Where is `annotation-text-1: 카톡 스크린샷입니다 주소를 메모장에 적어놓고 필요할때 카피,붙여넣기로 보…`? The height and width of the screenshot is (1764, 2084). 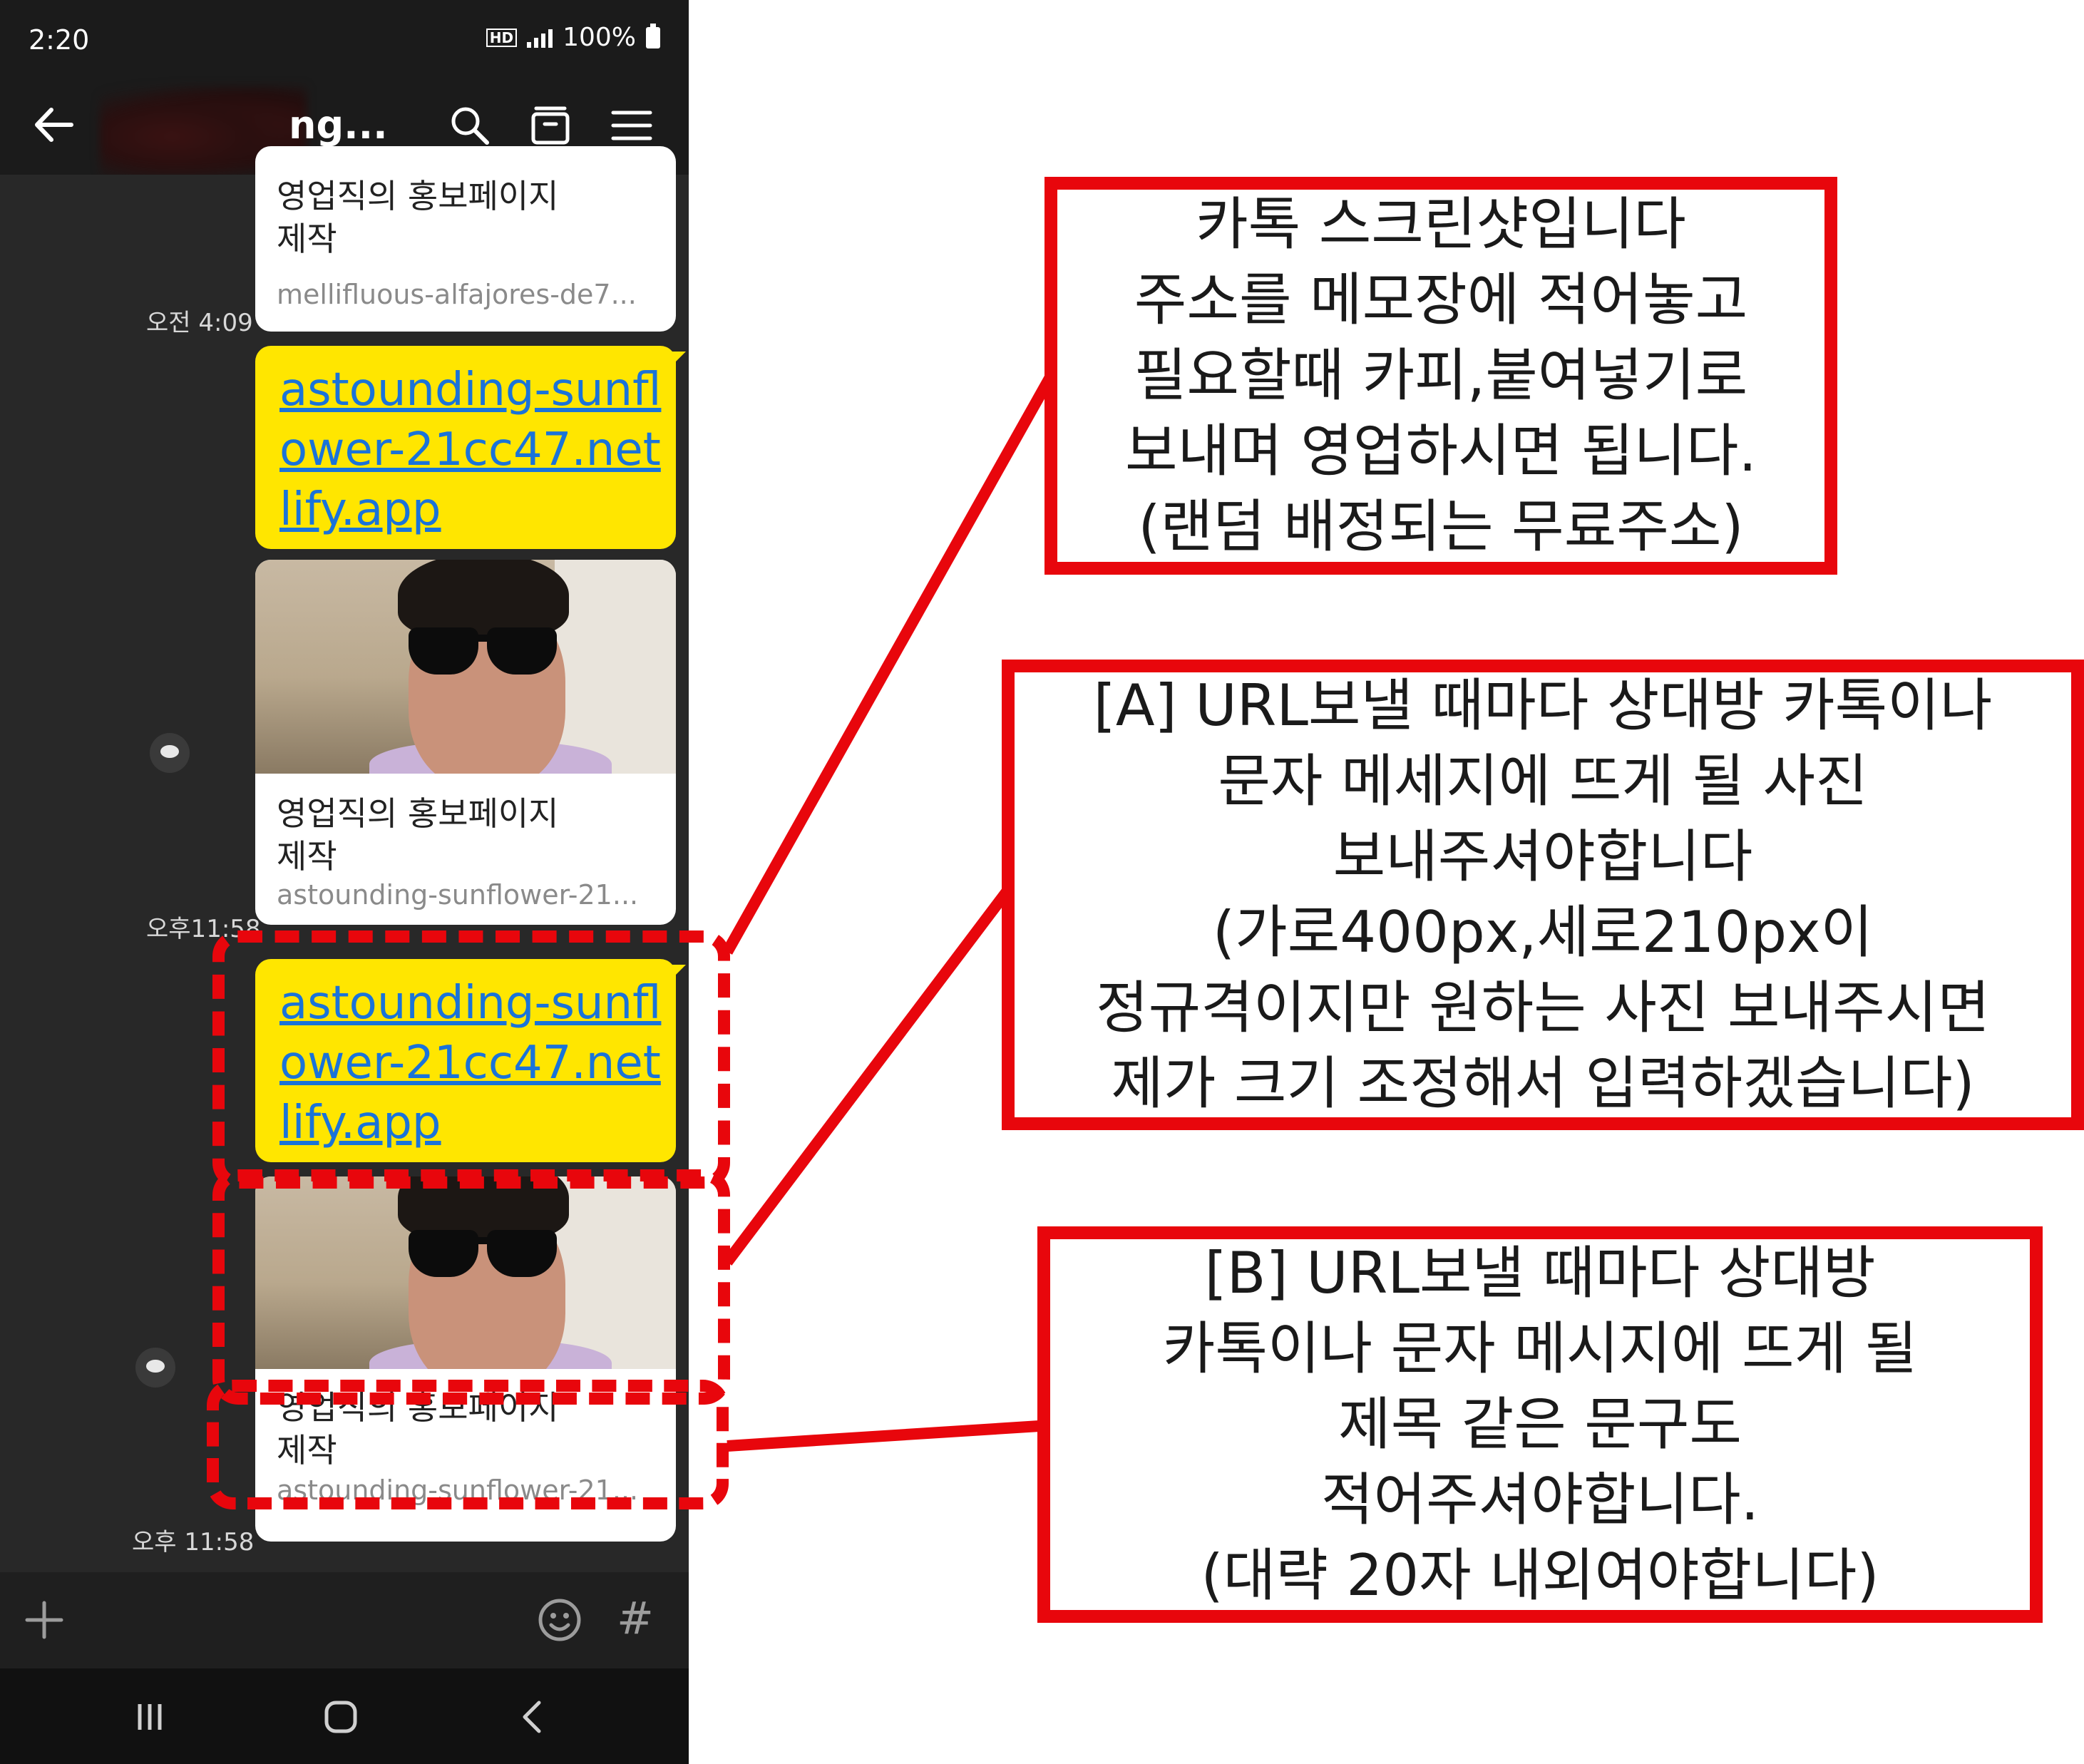 annotation-text-1: 카톡 스크린샷입니다 주소를 메모장에 적어놓고 필요할때 카피,붙여넣기로 보… is located at coordinates (1441, 375).